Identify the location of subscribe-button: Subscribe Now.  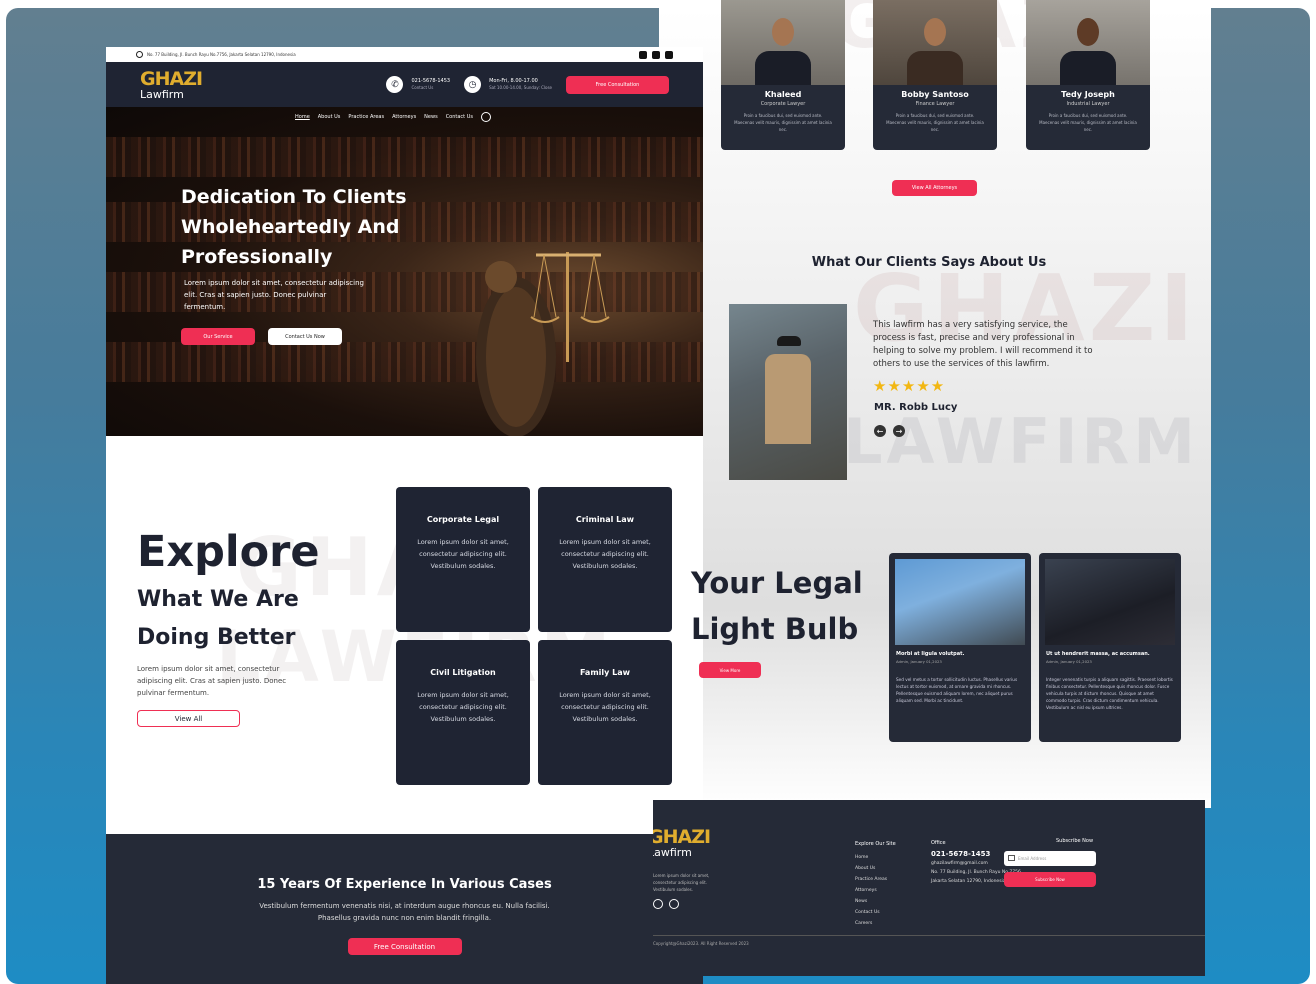
(1050, 879).